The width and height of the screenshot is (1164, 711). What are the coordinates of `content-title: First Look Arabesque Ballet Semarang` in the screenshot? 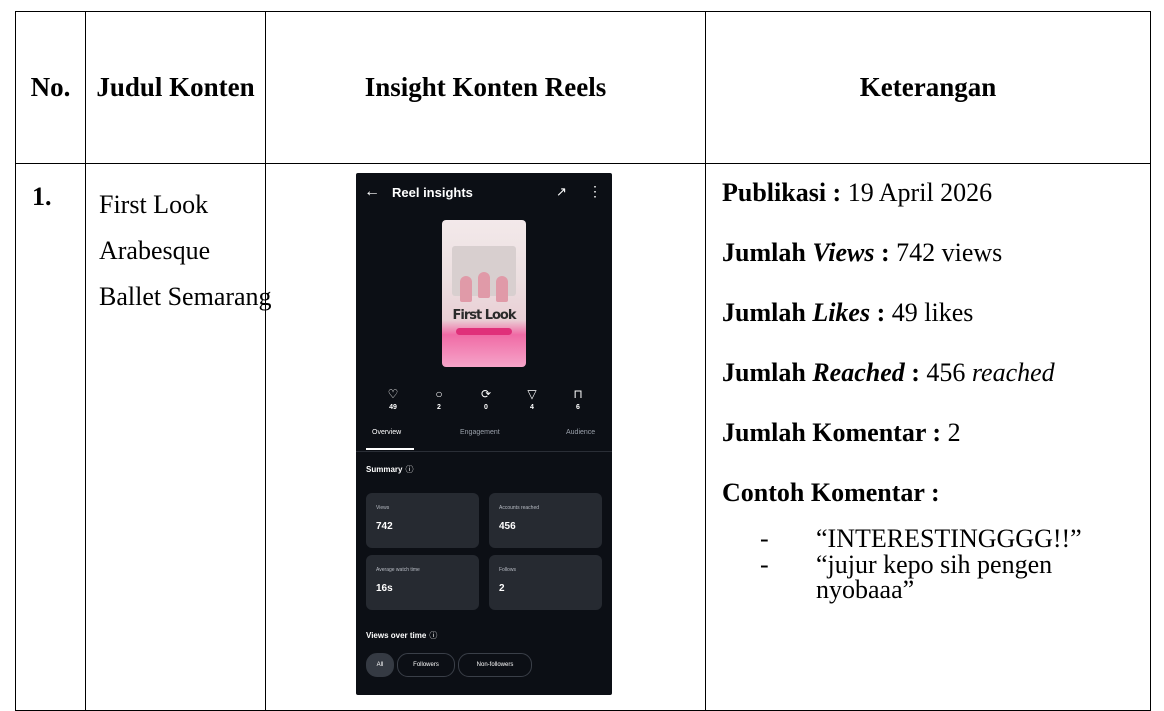 It's located at (178, 437).